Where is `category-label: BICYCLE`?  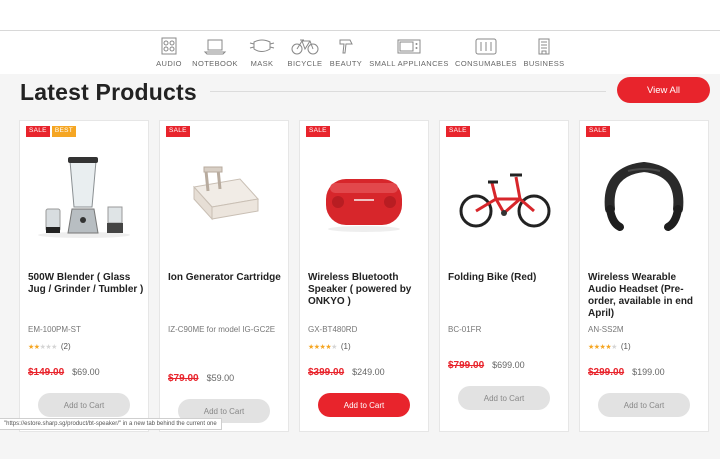
category-label: BICYCLE is located at coordinates (305, 63).